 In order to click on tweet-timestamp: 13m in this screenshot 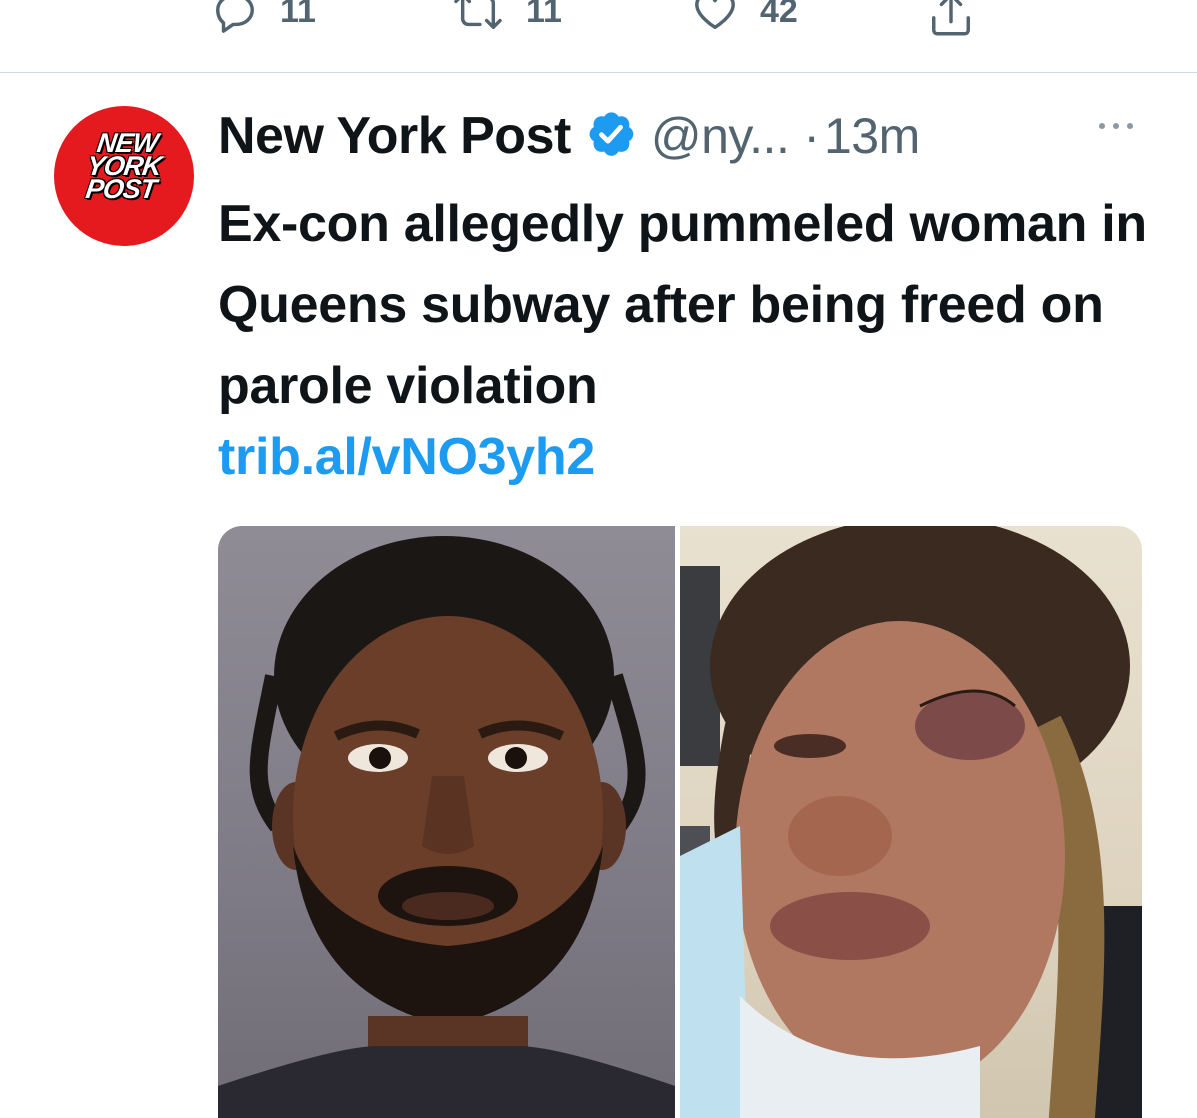, I will do `click(872, 136)`.